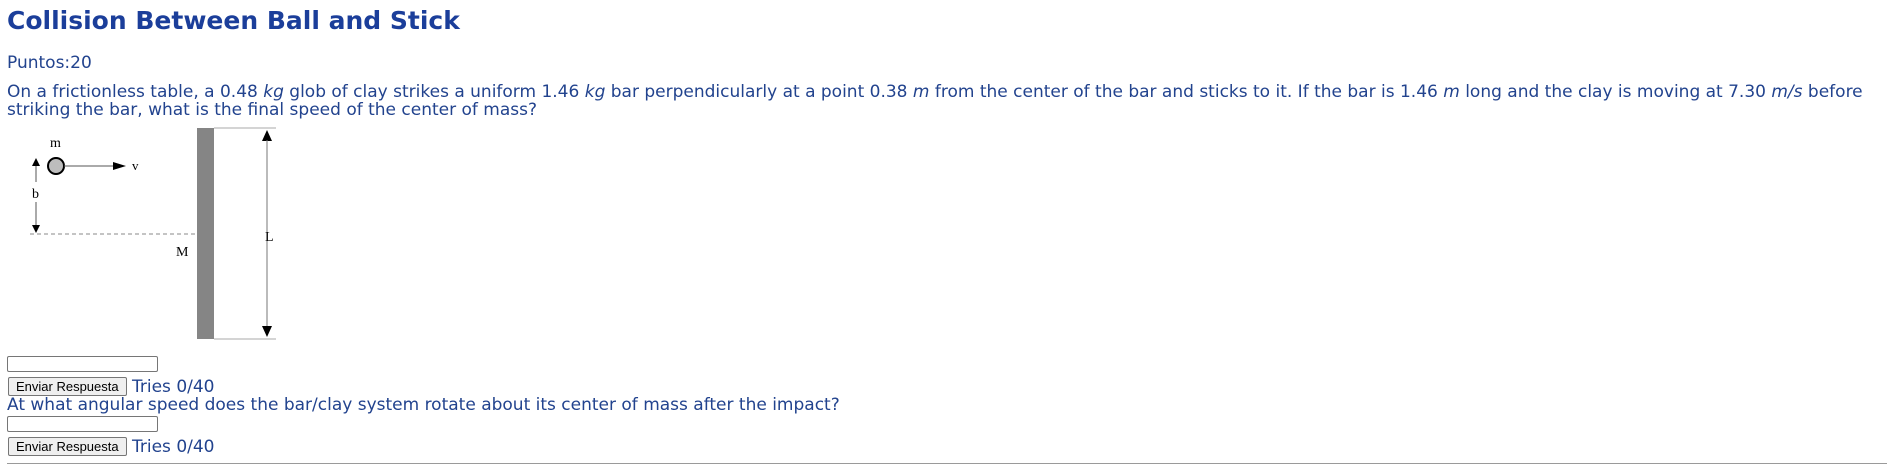  Describe the element at coordinates (173, 387) in the screenshot. I see `tries-counter-1: Tries 0/40` at that location.